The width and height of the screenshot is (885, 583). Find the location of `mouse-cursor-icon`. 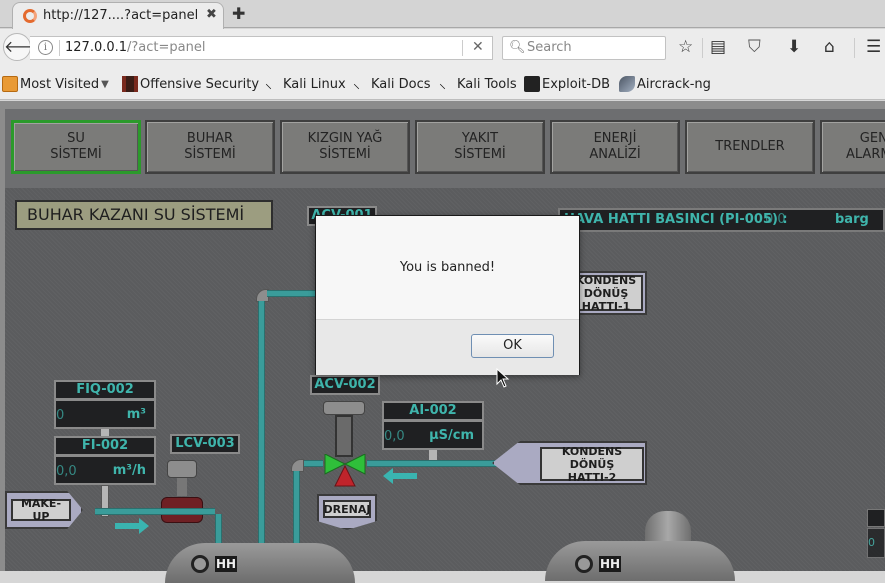

mouse-cursor-icon is located at coordinates (503, 378).